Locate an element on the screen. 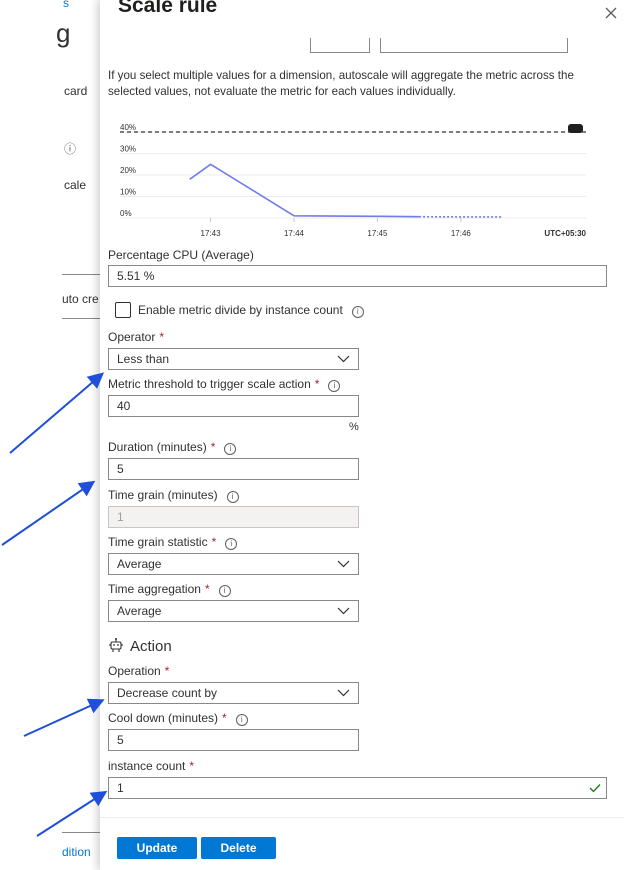 This screenshot has height=870, width=624. chart-y-ticks: 0% 10% 20% 30% 40% is located at coordinates (128, 170).